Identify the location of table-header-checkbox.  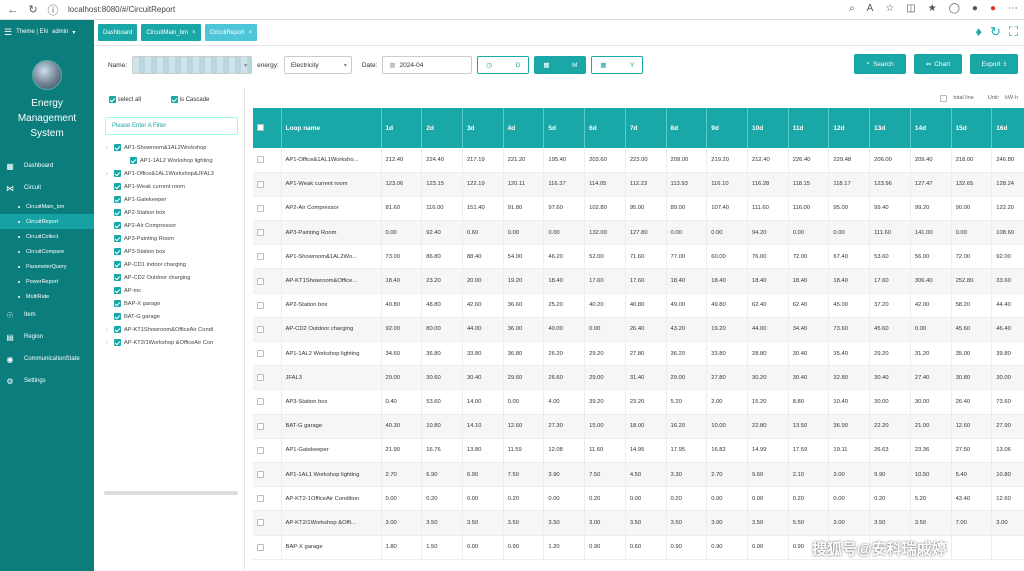
(267, 128).